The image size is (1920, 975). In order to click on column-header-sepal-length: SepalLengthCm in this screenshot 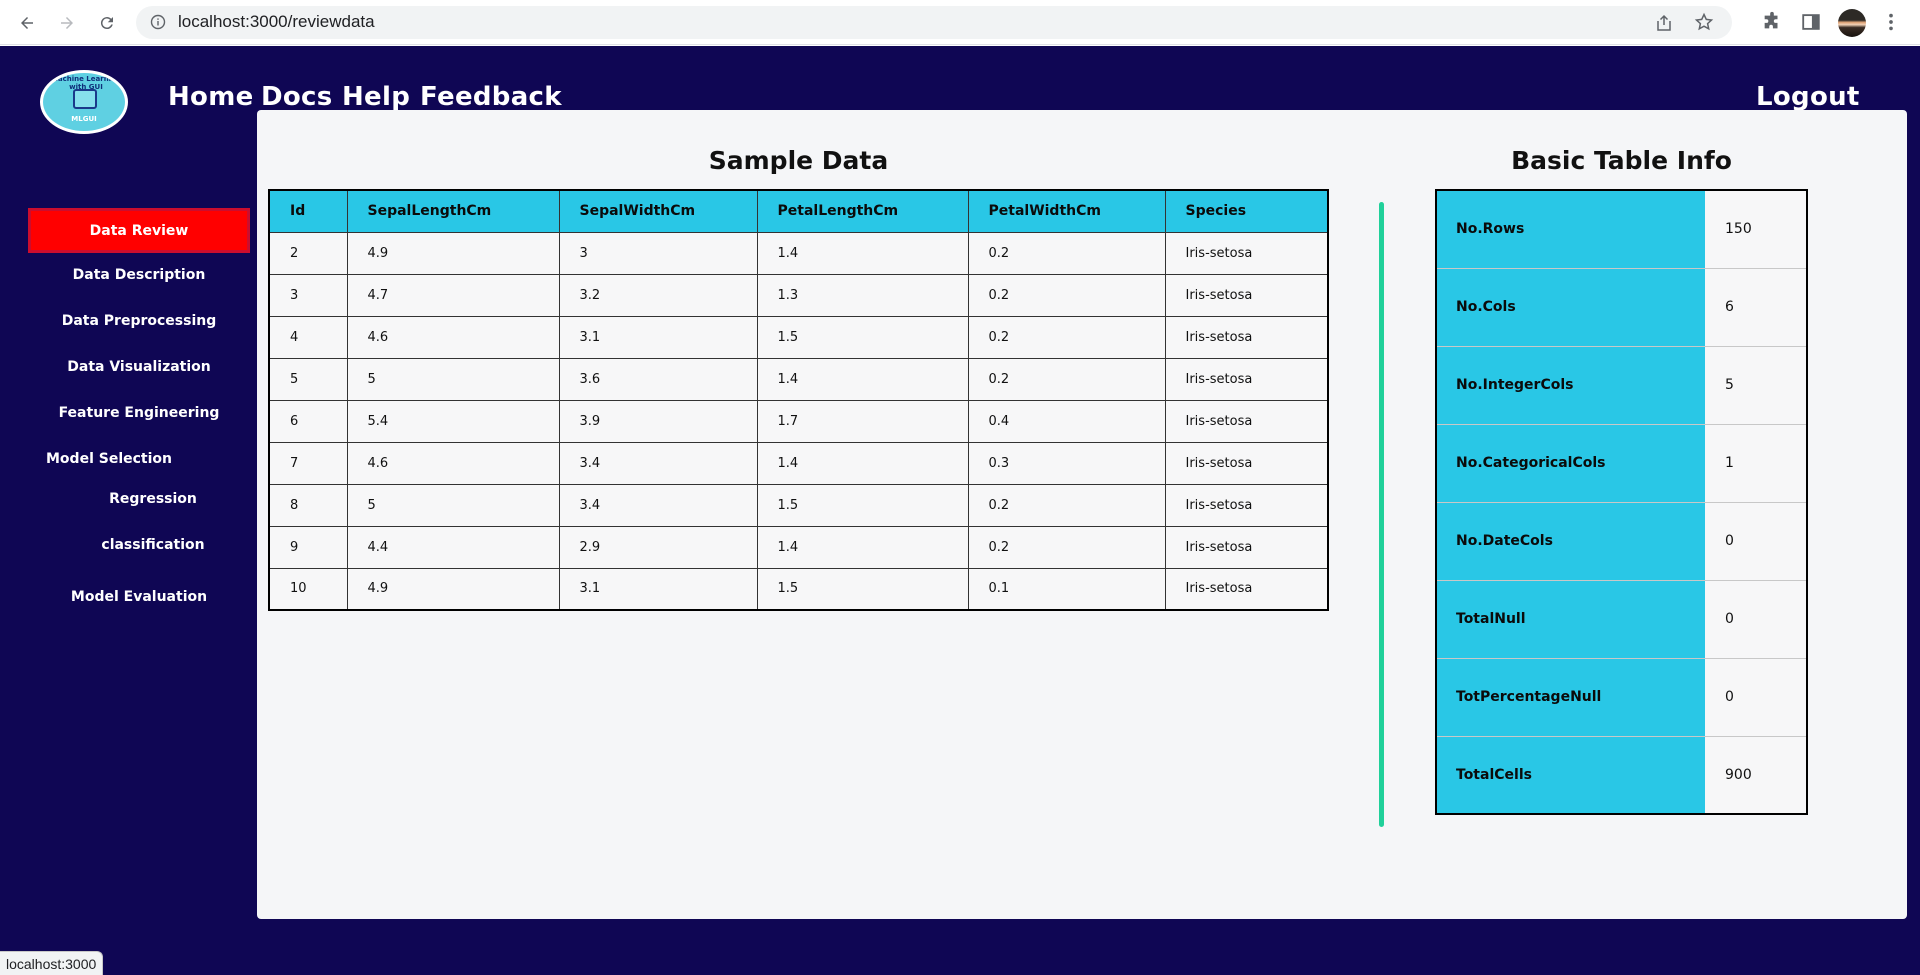, I will do `click(453, 211)`.